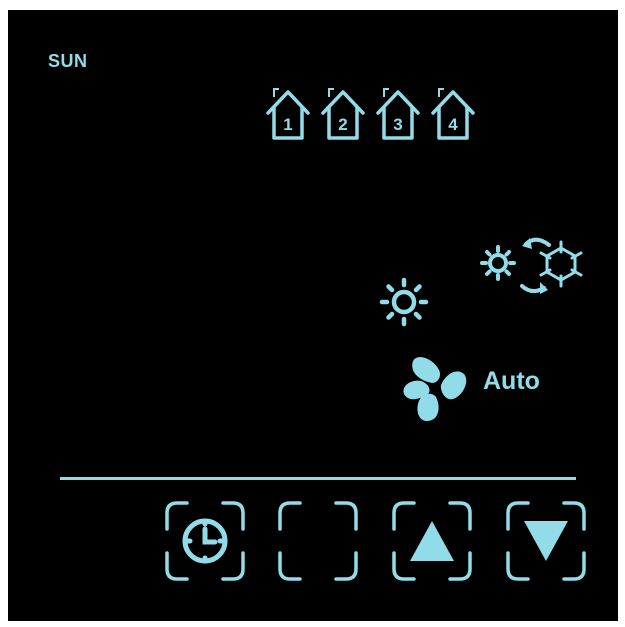 Image resolution: width=625 pixels, height=627 pixels. Describe the element at coordinates (561, 264) in the screenshot. I see `snowflake-icon` at that location.